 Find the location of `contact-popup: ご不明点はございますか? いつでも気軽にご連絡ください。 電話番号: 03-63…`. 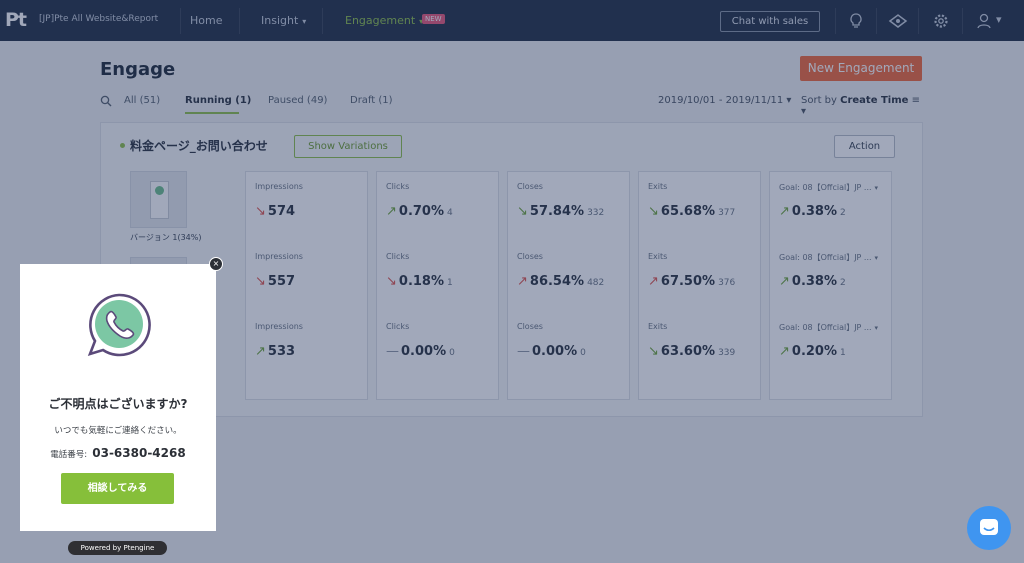

contact-popup: ご不明点はございますか? いつでも気軽にご連絡ください。 電話番号: 03-63… is located at coordinates (118, 397).